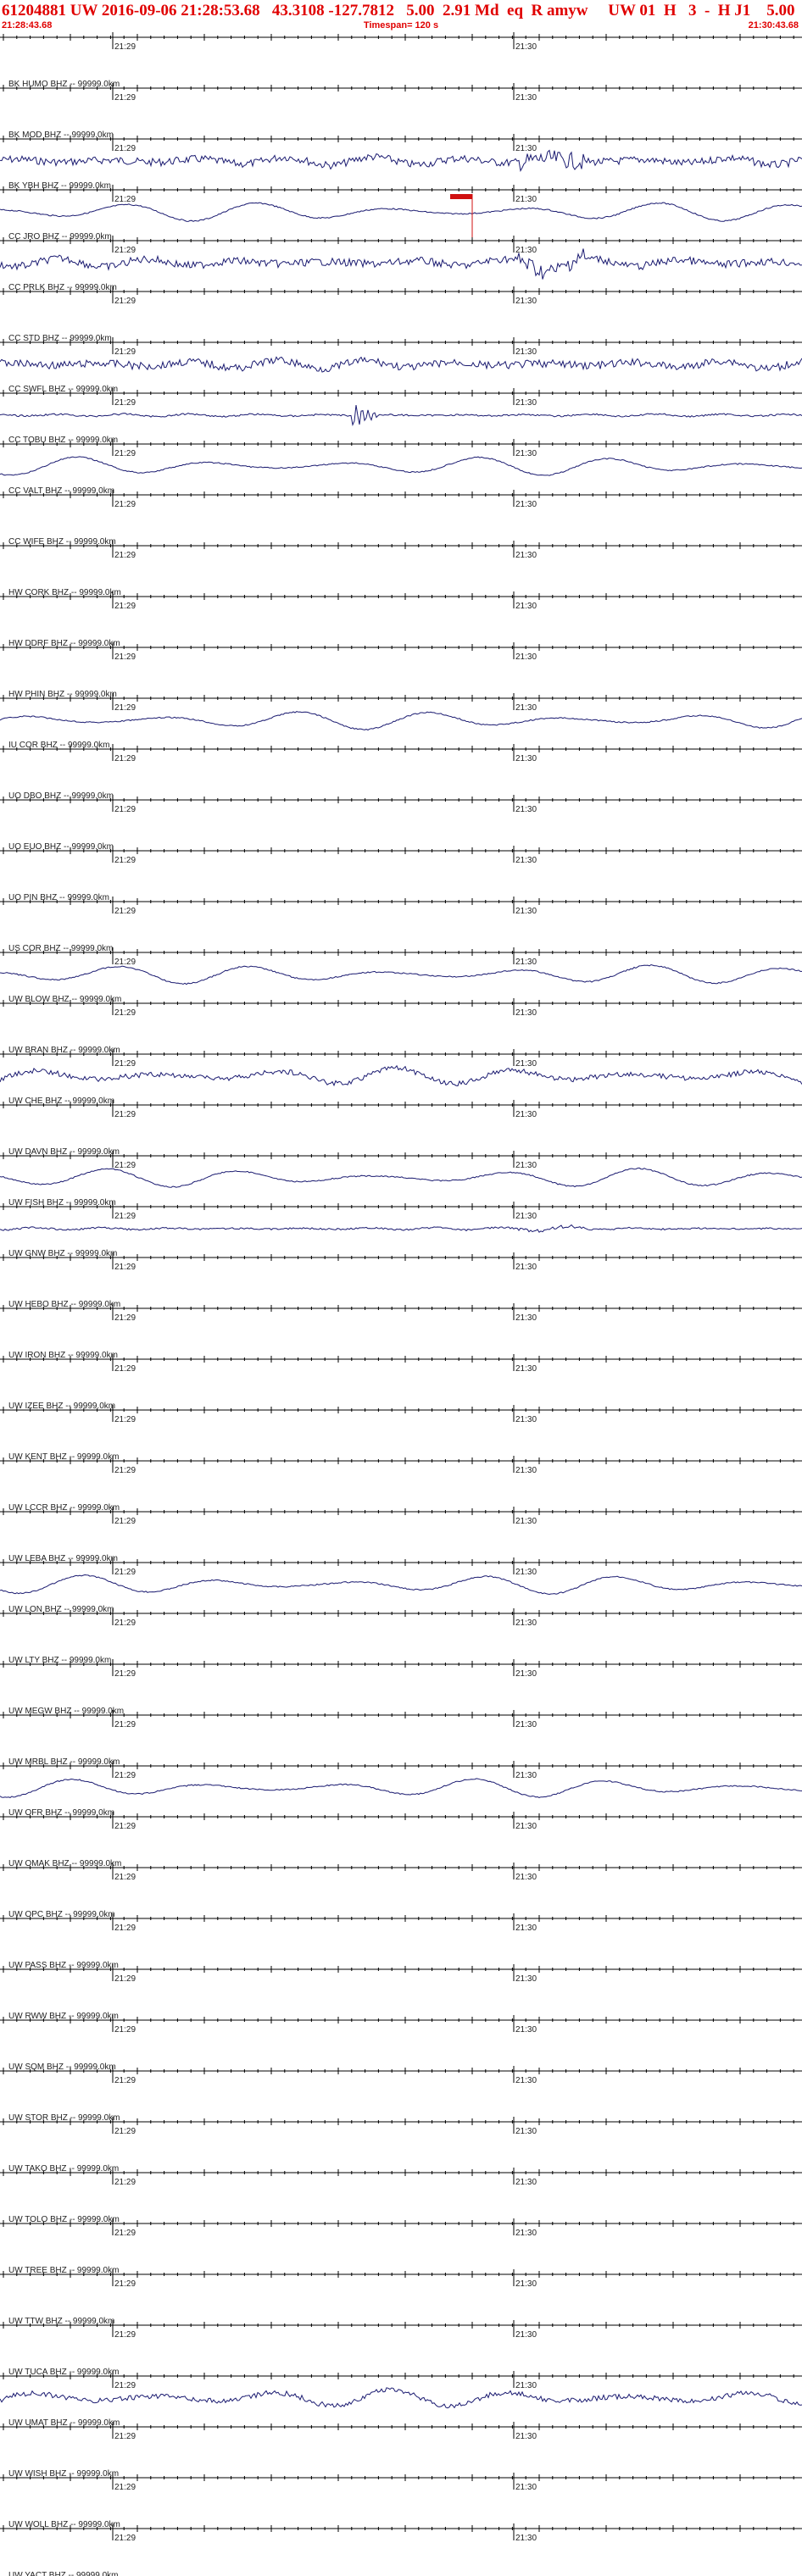  I want to click on station-label: HW DDRF BHZ -- 99999.0km, so click(64, 643).